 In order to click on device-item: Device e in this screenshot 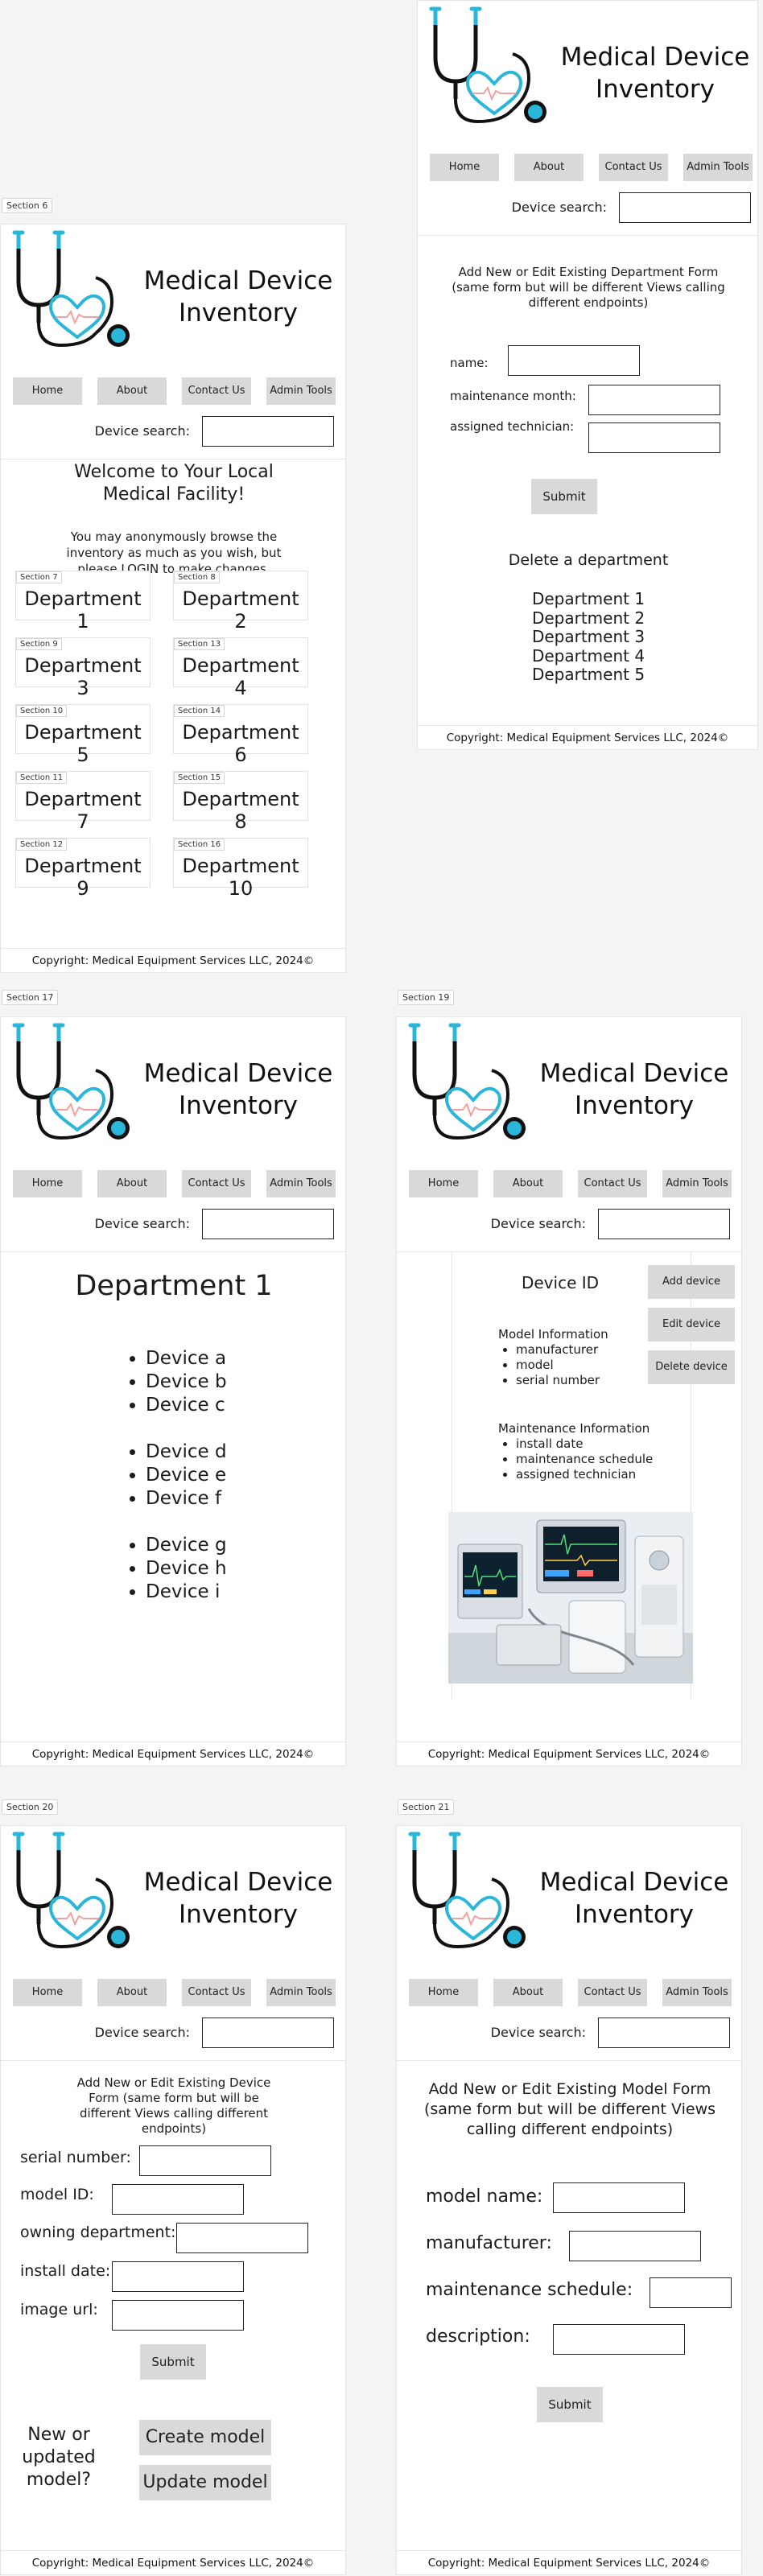, I will do `click(186, 1475)`.